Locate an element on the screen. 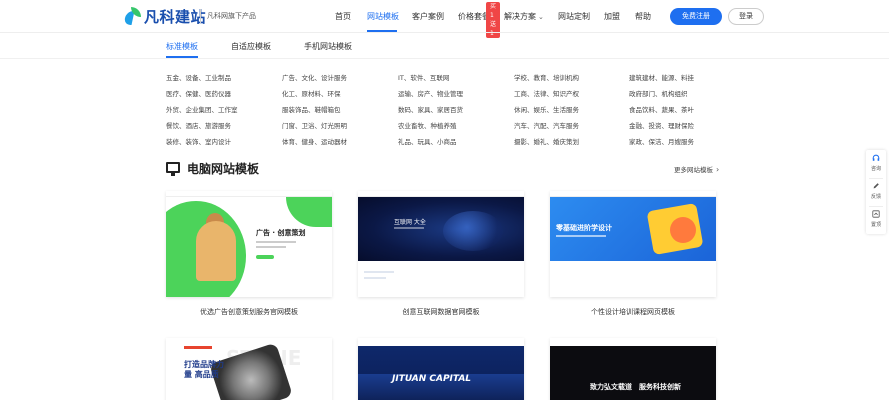  category-link: 数码、家具、家居百货 is located at coordinates (430, 109).